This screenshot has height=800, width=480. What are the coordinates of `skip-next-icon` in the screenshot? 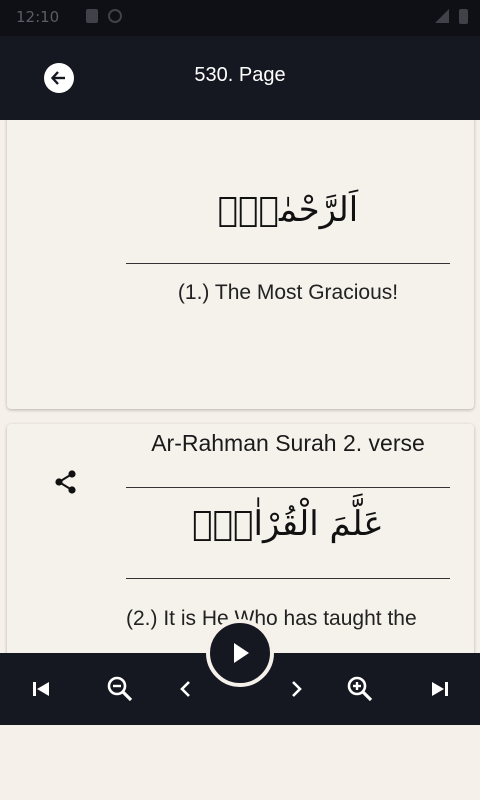 It's located at (440, 689).